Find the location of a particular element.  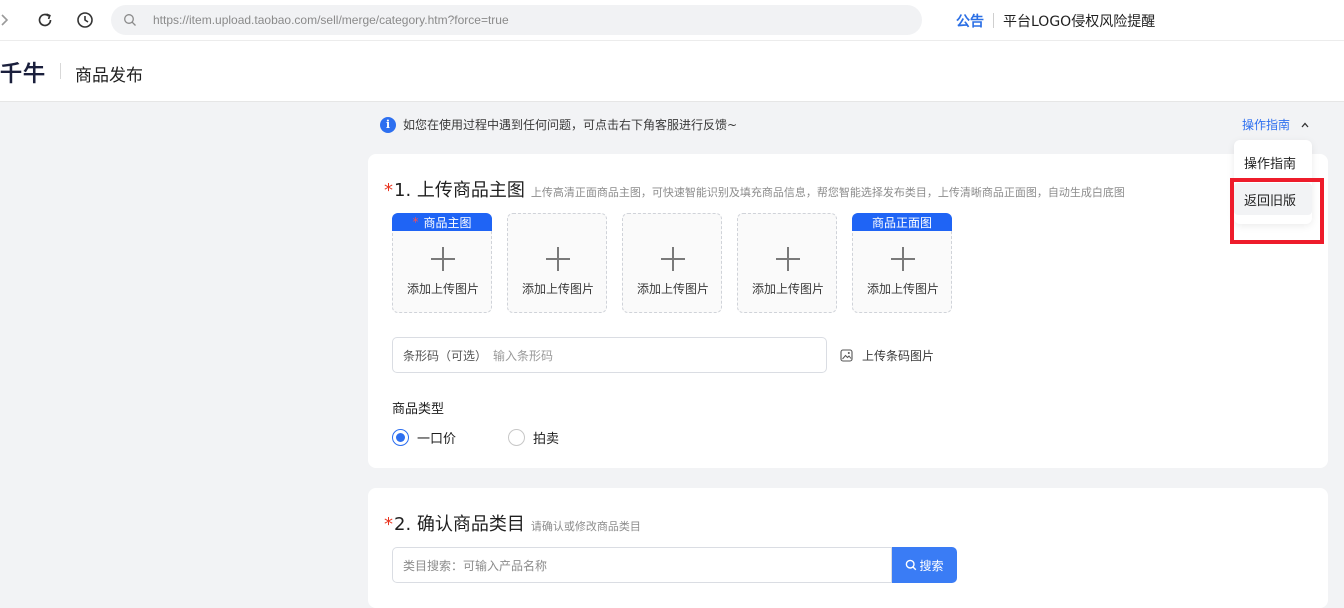

radio-auction: 拍卖 is located at coordinates (533, 437).